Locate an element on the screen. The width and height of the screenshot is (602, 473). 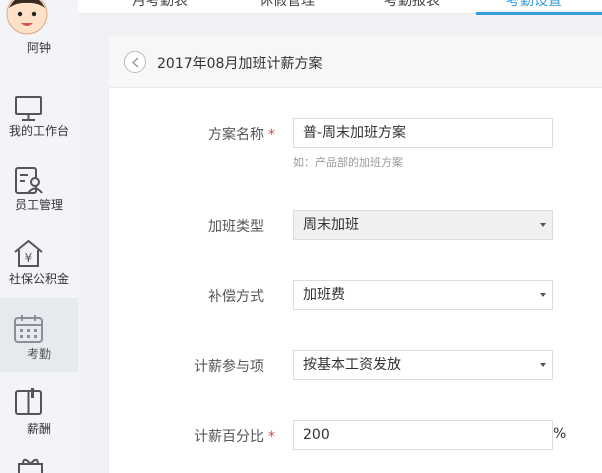
sidebar-item-label: 薪酬 is located at coordinates (38, 429).